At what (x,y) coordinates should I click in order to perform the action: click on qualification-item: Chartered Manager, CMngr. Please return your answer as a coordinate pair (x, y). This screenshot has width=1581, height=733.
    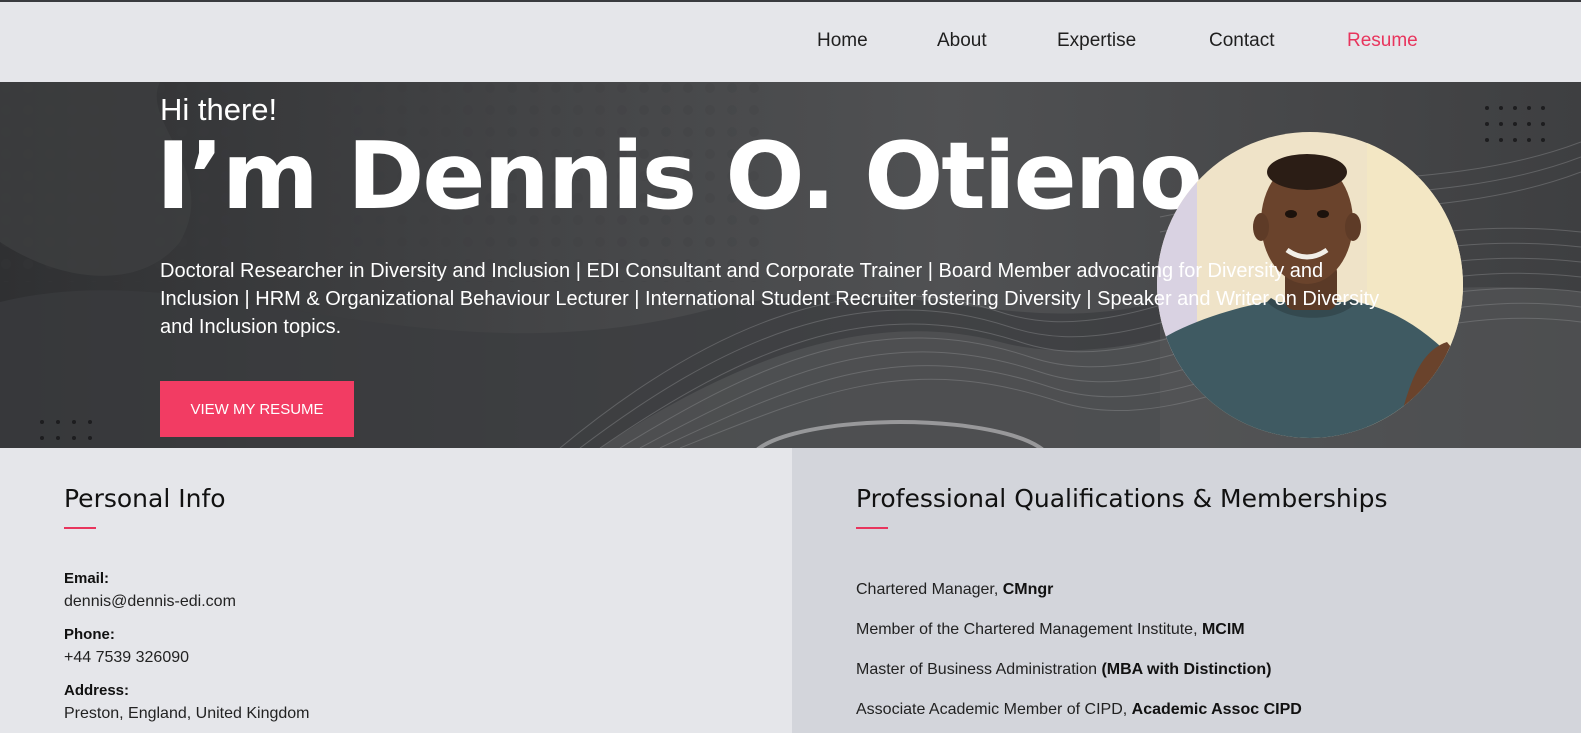
    Looking at the image, I should click on (955, 589).